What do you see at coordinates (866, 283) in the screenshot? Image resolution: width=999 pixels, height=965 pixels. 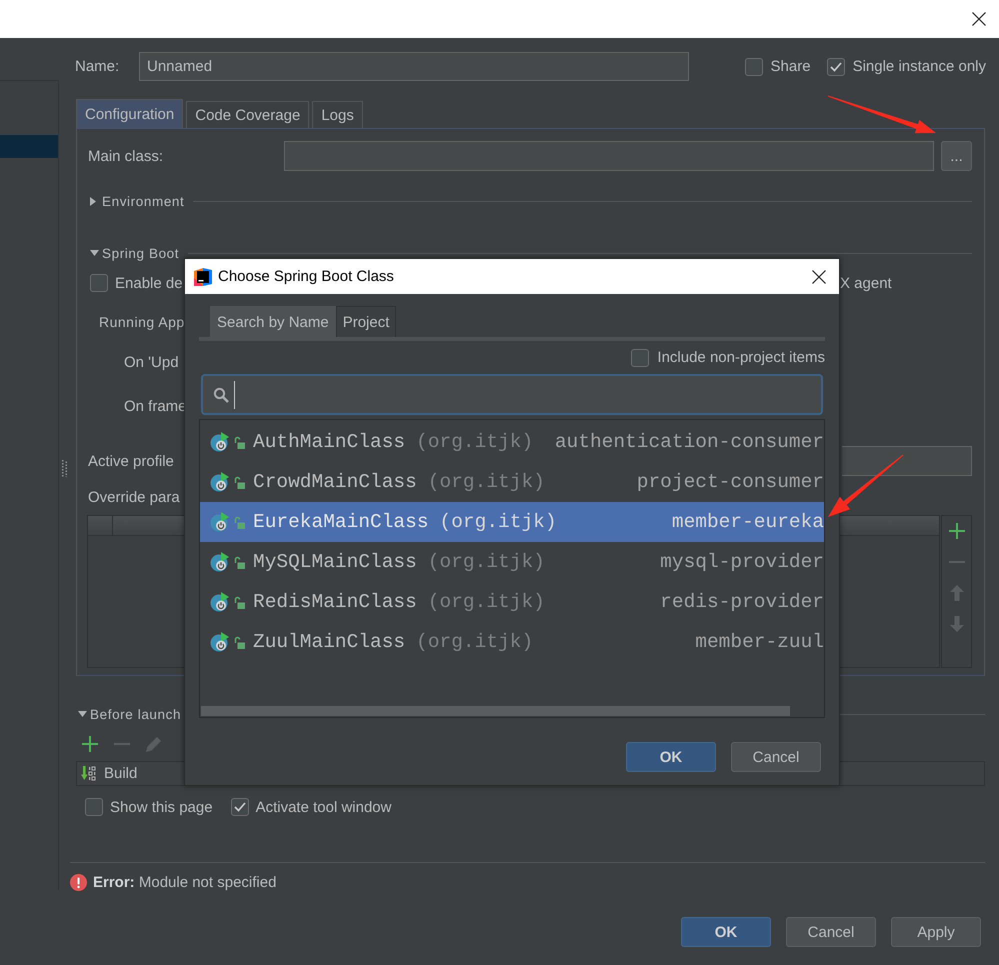 I see `checkbox-label: X agent` at bounding box center [866, 283].